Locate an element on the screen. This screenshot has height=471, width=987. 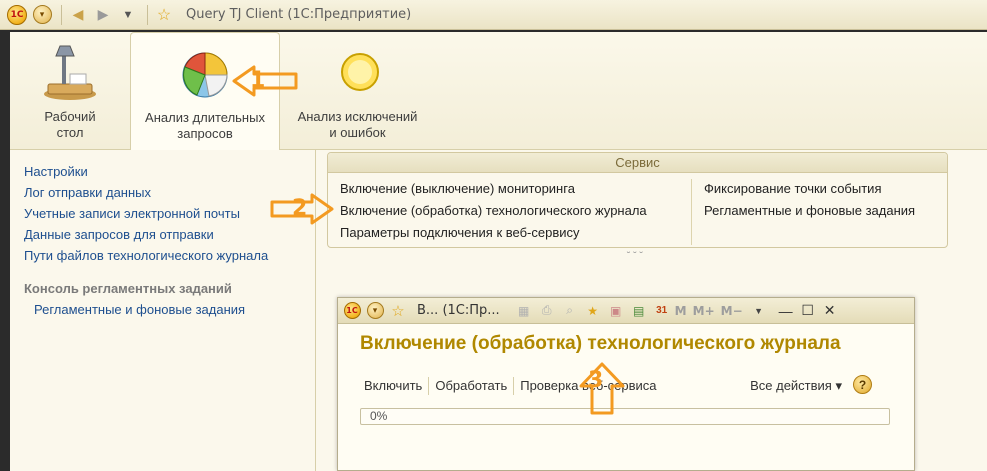
nav-link-scheduled-jobs: Регламентные и фоновые задания is located at coordinates (162, 309).